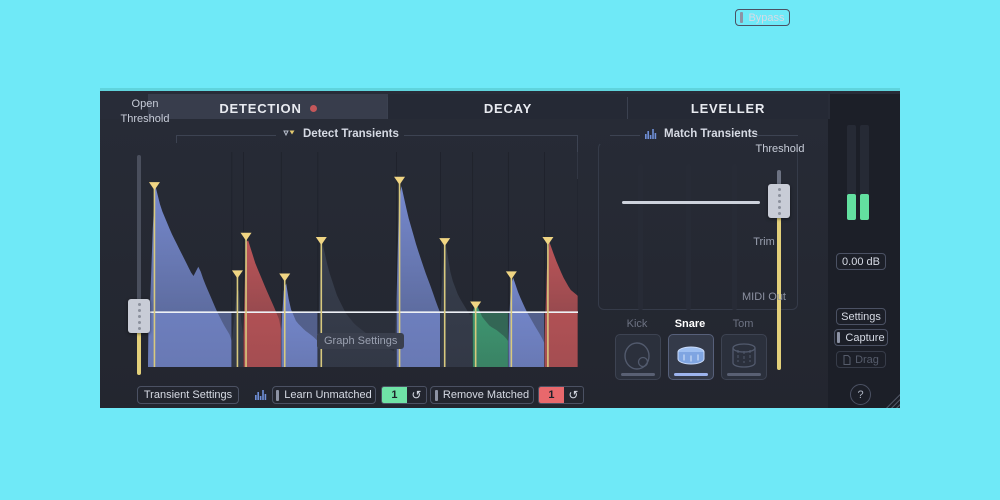  What do you see at coordinates (839, 337) in the screenshot?
I see `midi-capture-led-icon` at bounding box center [839, 337].